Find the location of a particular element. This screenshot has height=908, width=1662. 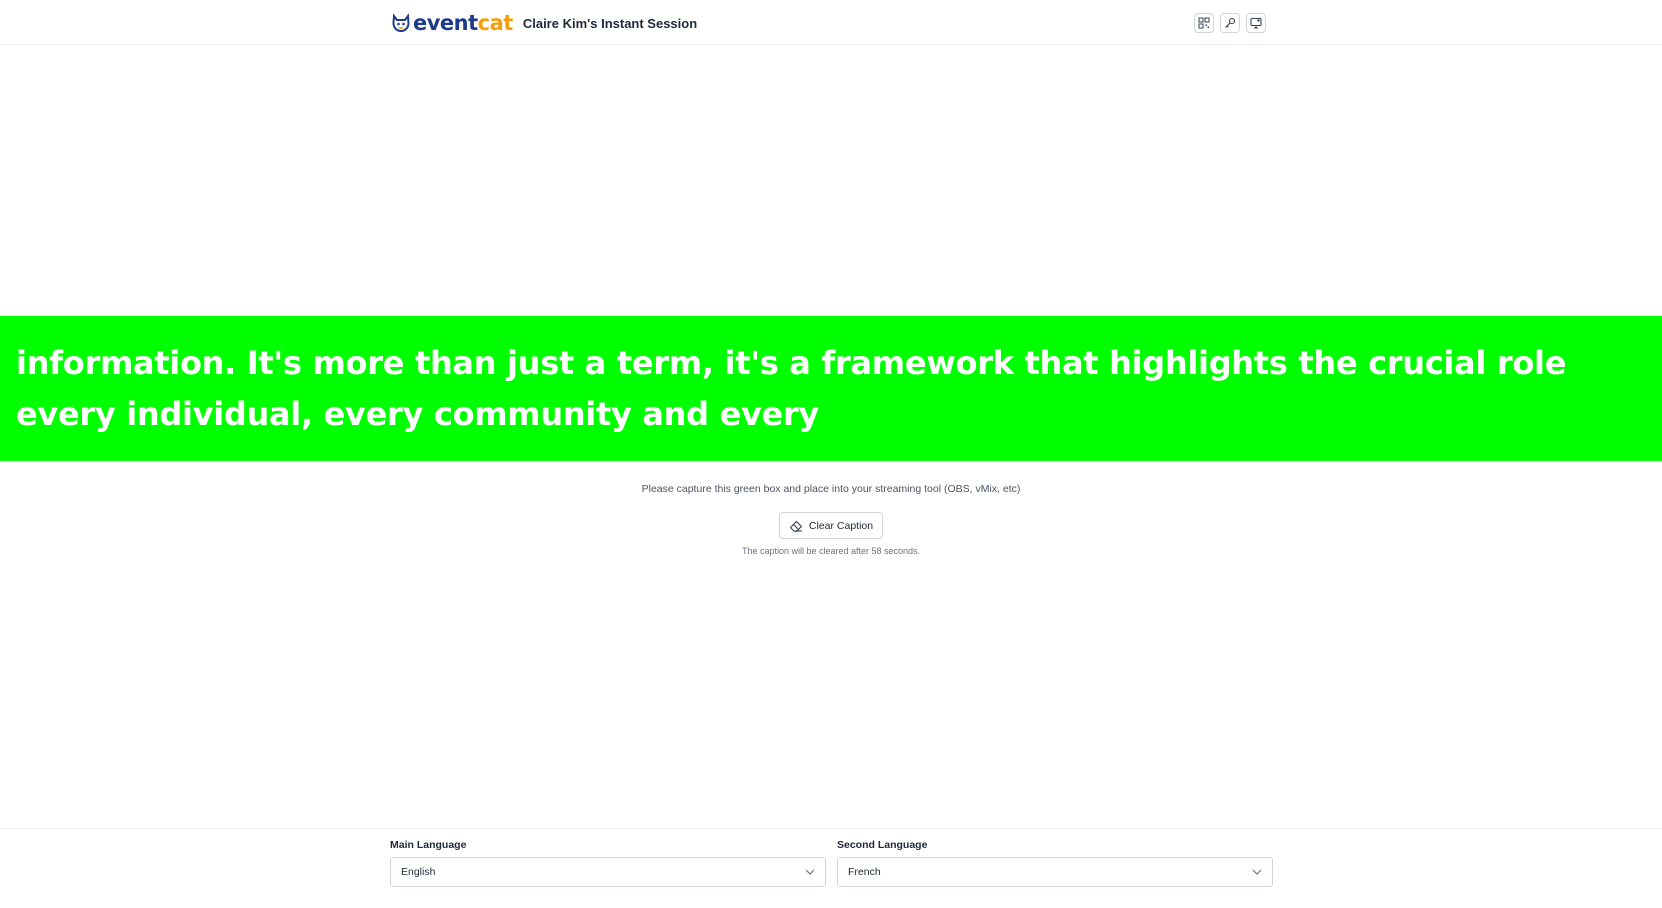

eventcat-logo: event cat is located at coordinates (451, 23).